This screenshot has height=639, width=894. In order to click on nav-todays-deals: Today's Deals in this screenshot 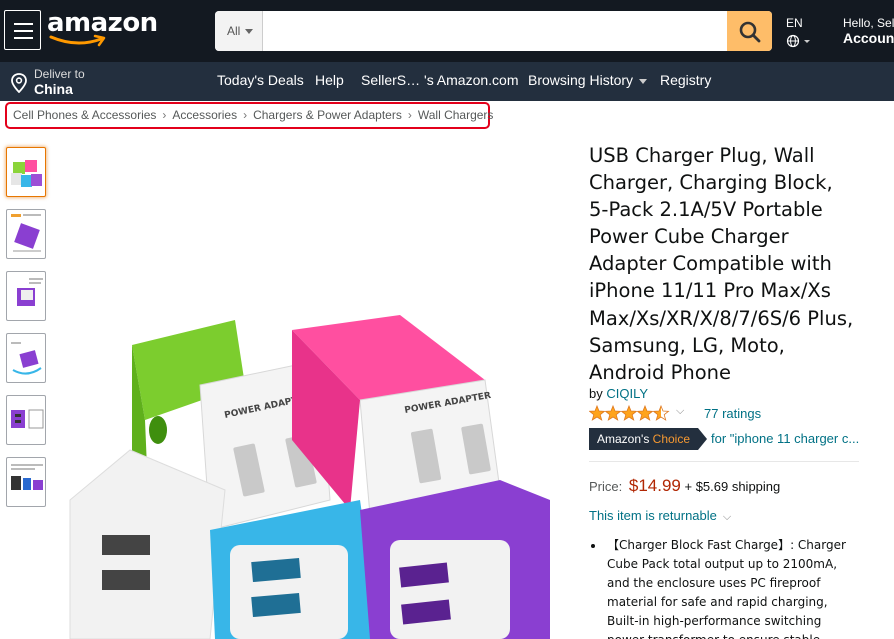, I will do `click(260, 80)`.